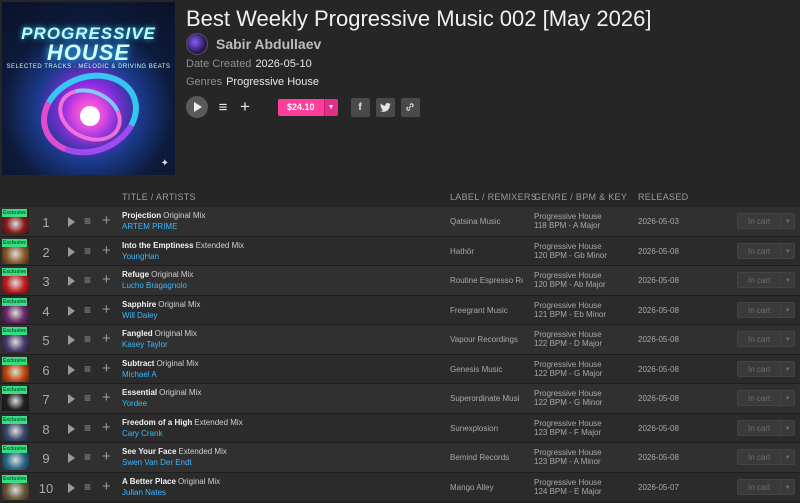 This screenshot has width=800, height=503. I want to click on link-icon, so click(410, 107).